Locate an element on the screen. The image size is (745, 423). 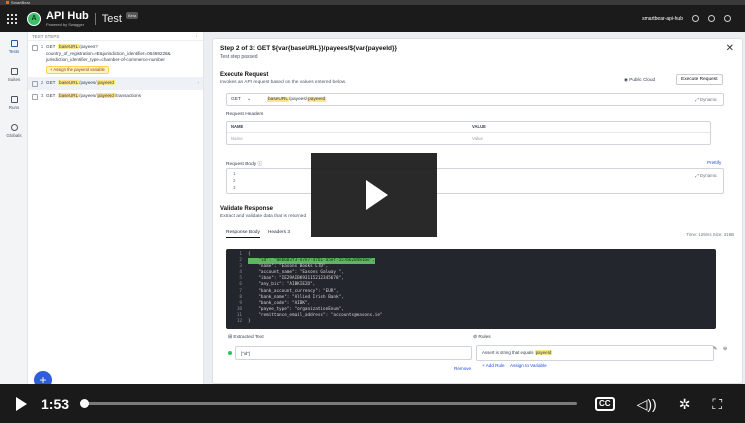
request-url-input: baseURL/payees/payeeId is located at coordinates (297, 99).